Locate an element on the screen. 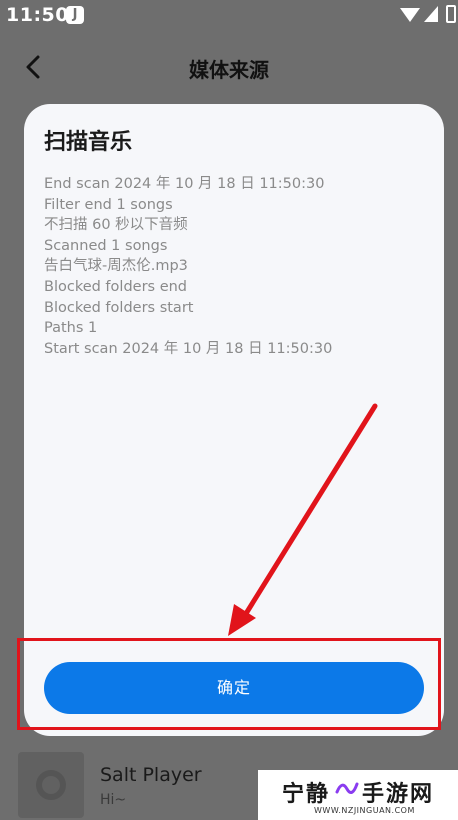 This screenshot has height=820, width=458. album-art is located at coordinates (51, 785).